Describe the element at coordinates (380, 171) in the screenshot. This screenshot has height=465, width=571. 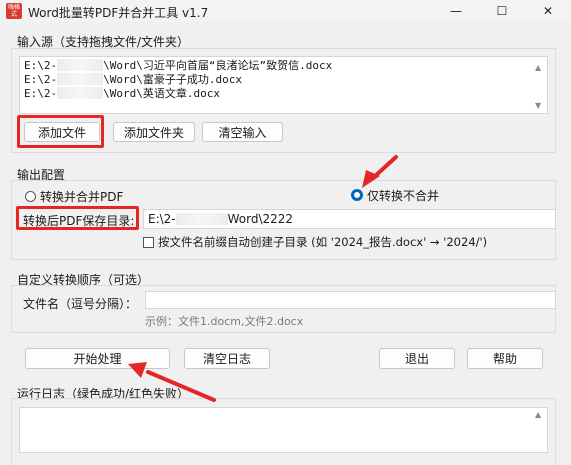
I see `arrow-to-convert-only-icon` at that location.